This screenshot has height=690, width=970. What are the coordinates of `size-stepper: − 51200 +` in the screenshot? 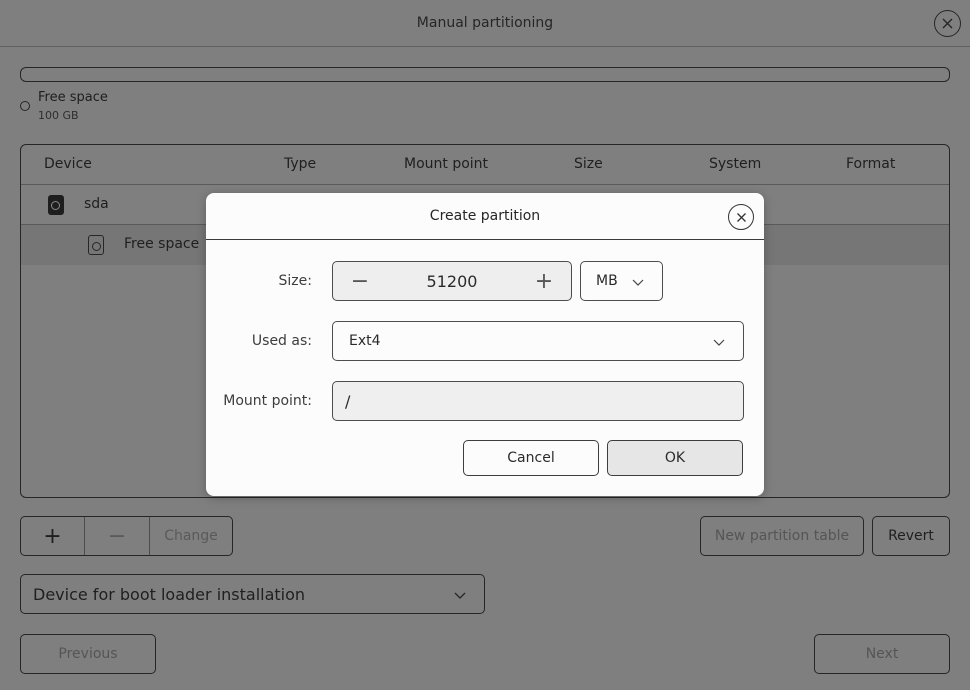 It's located at (452, 281).